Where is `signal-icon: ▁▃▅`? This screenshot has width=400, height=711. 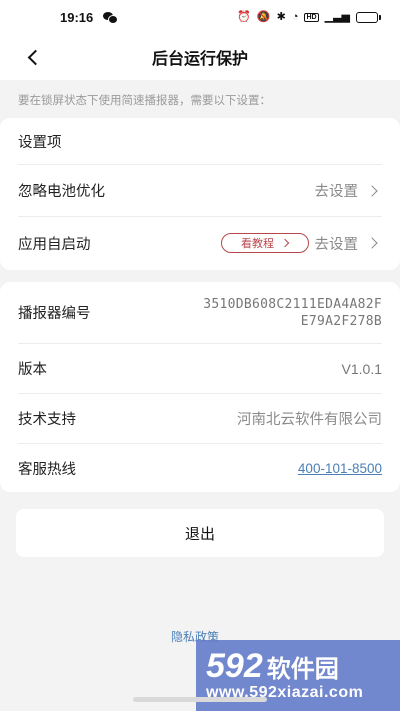
signal-icon: ▁▃▅ is located at coordinates (337, 16).